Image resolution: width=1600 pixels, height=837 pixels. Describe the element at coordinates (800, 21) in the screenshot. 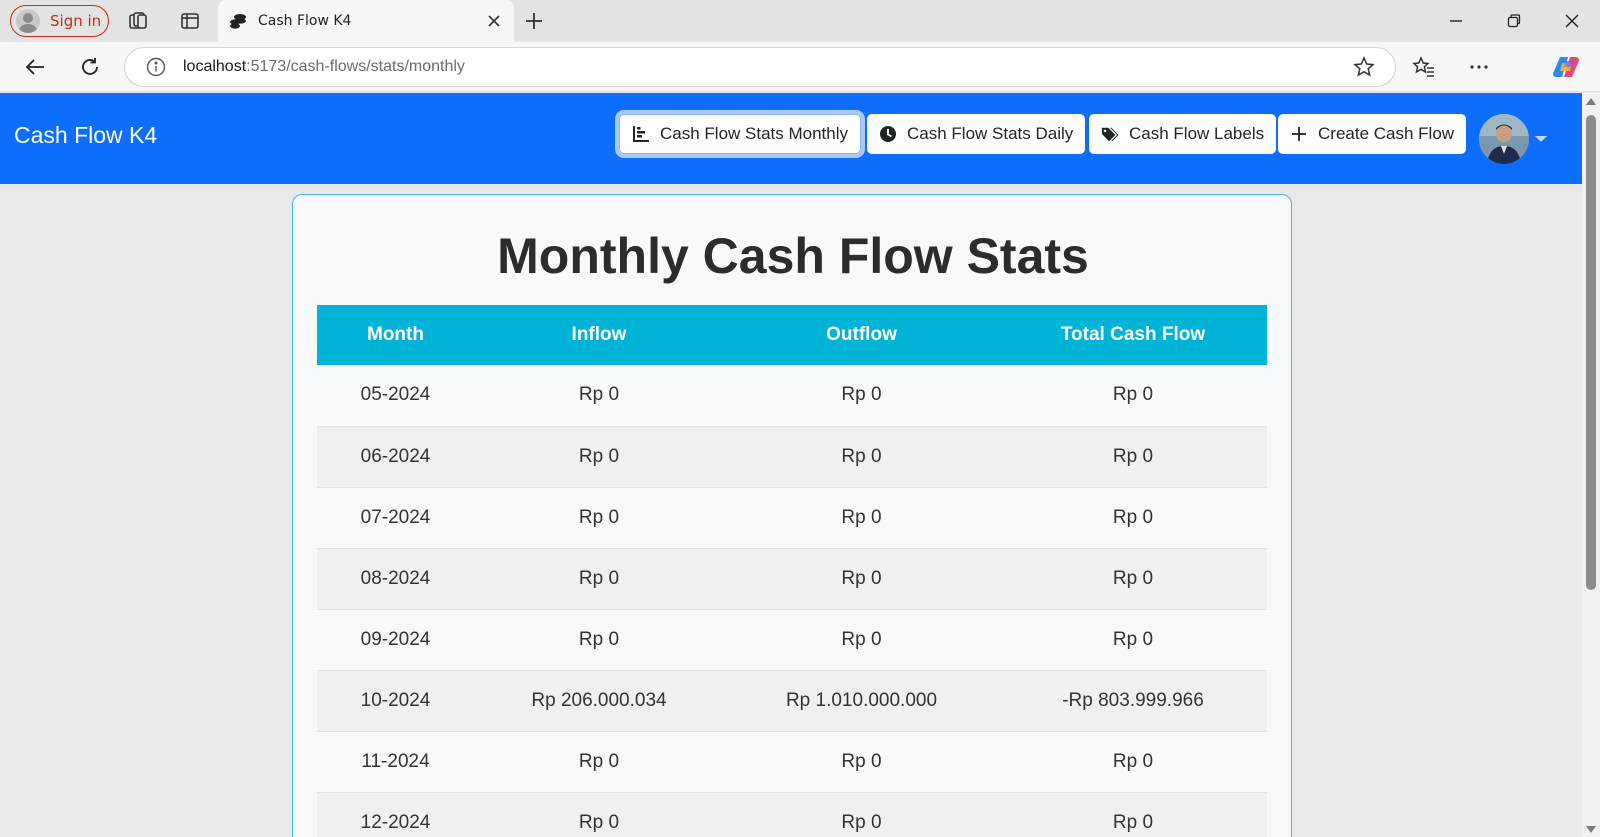

I see `browser-tabstrip: Sign in Cash Flow K4` at that location.